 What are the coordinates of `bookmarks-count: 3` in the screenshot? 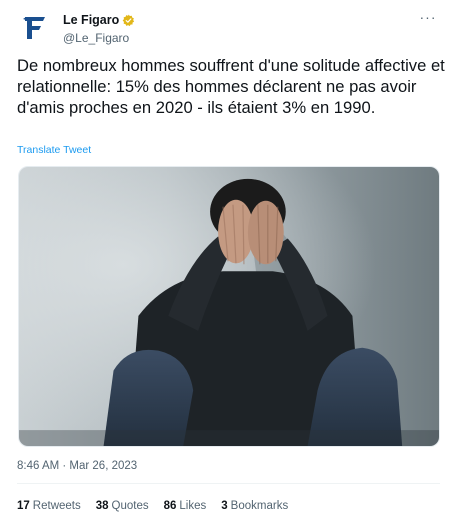 It's located at (224, 506).